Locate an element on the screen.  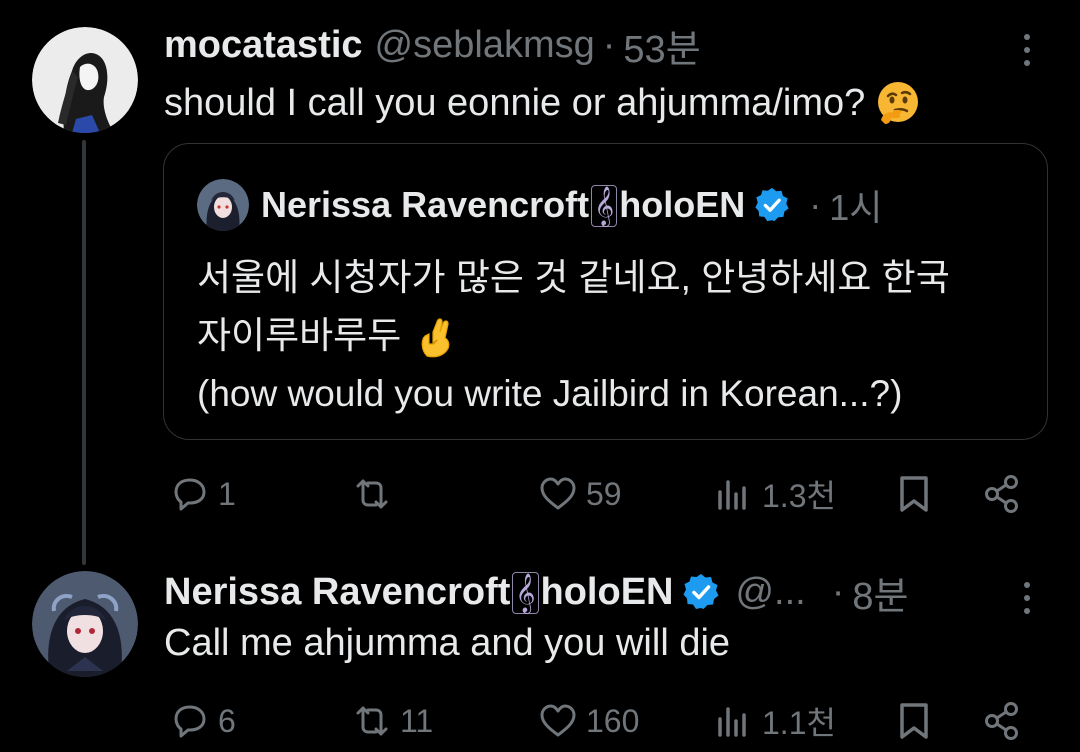
like-button: 160 is located at coordinates (587, 721).